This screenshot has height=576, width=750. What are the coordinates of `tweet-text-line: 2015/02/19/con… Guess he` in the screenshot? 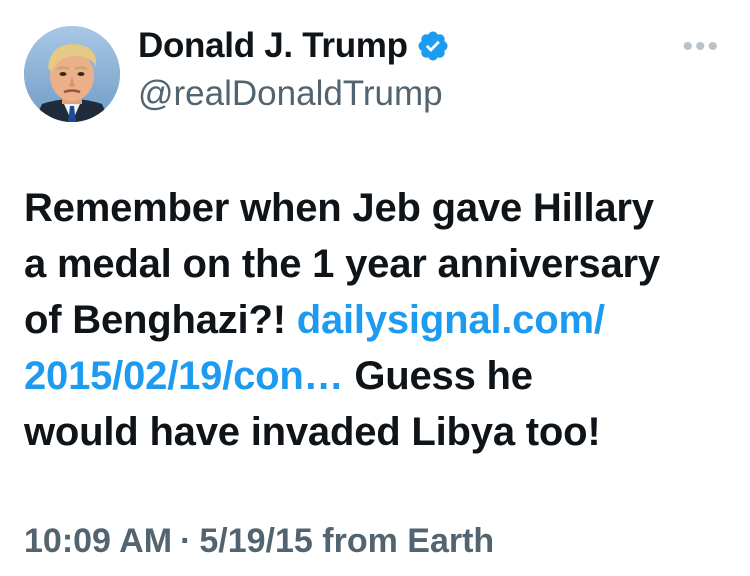 It's located at (374, 376).